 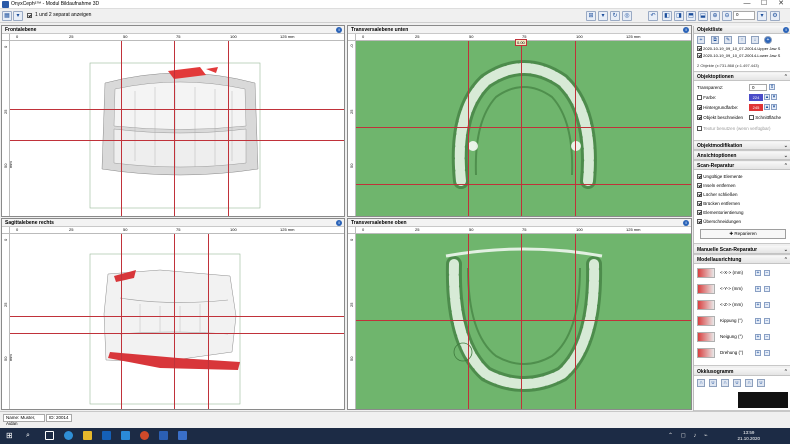 What do you see at coordinates (747, 4) in the screenshot?
I see `minimize-button: —` at bounding box center [747, 4].